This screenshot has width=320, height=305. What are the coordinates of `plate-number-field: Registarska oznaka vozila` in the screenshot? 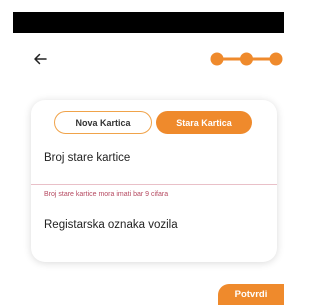 It's located at (111, 225).